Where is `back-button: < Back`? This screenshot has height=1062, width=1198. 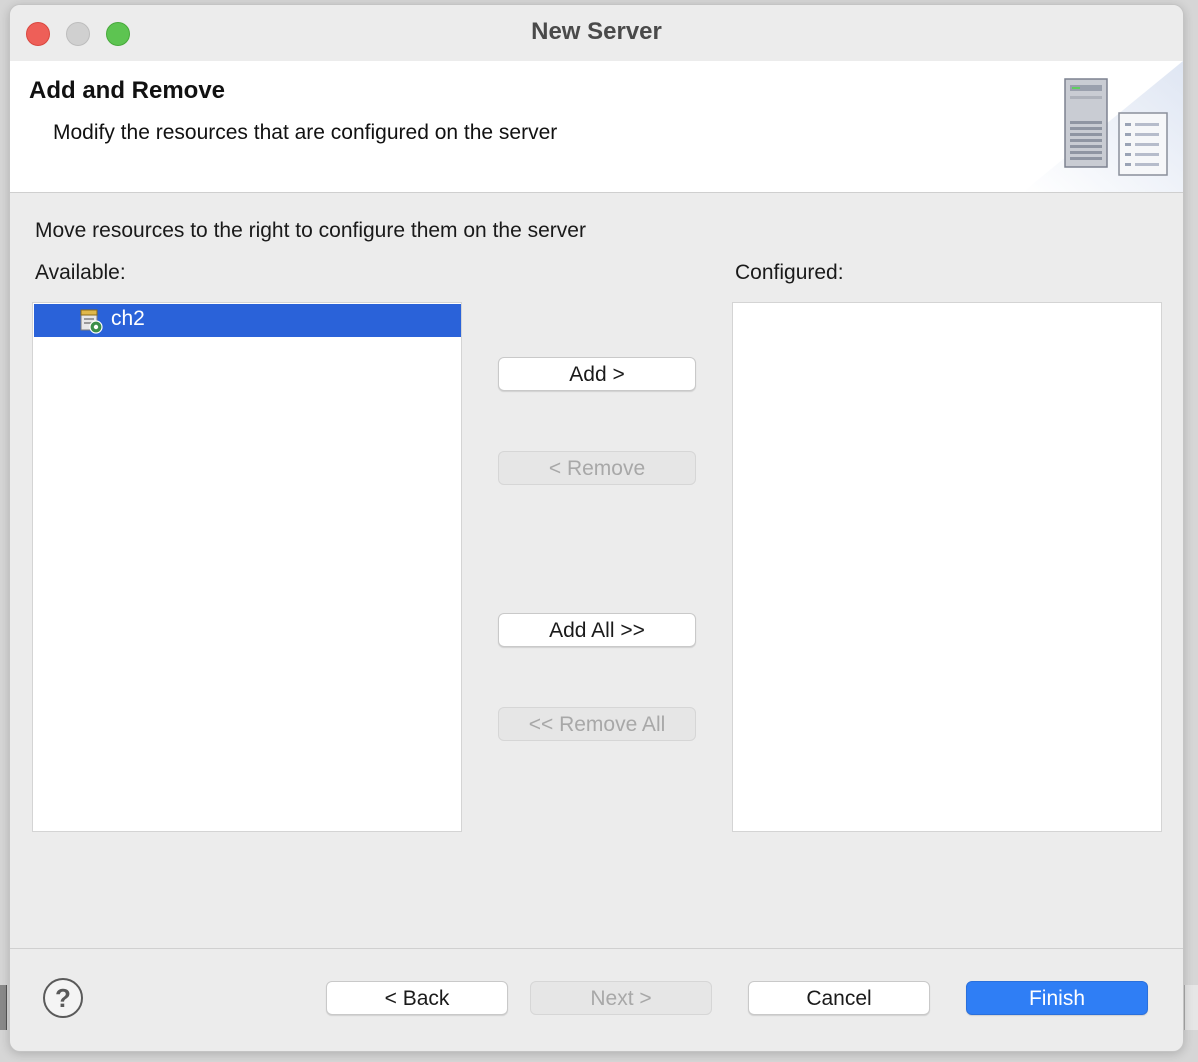 back-button: < Back is located at coordinates (417, 998).